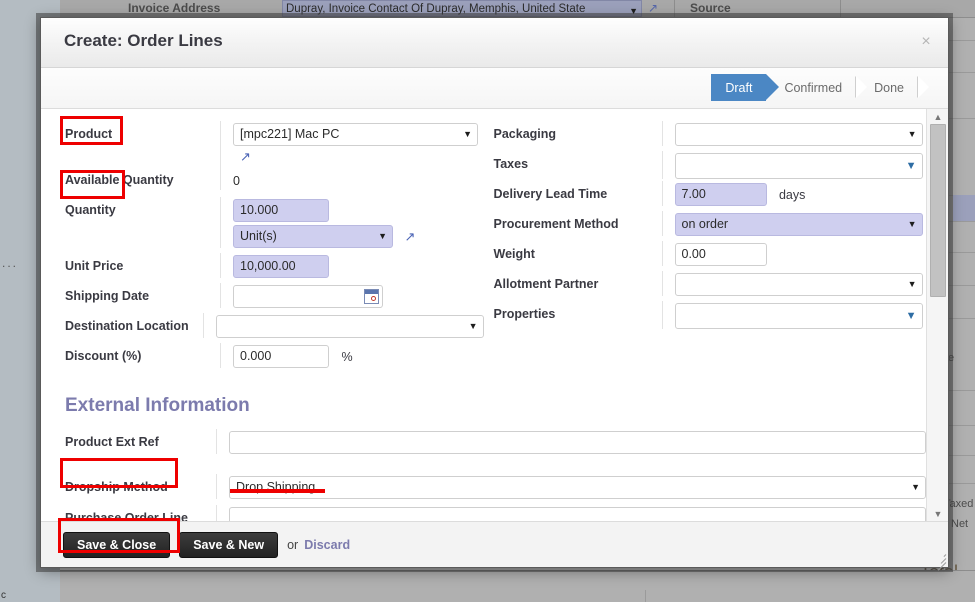 The image size is (975, 602). What do you see at coordinates (798, 166) in the screenshot?
I see `taxes-multiselect: ▼` at bounding box center [798, 166].